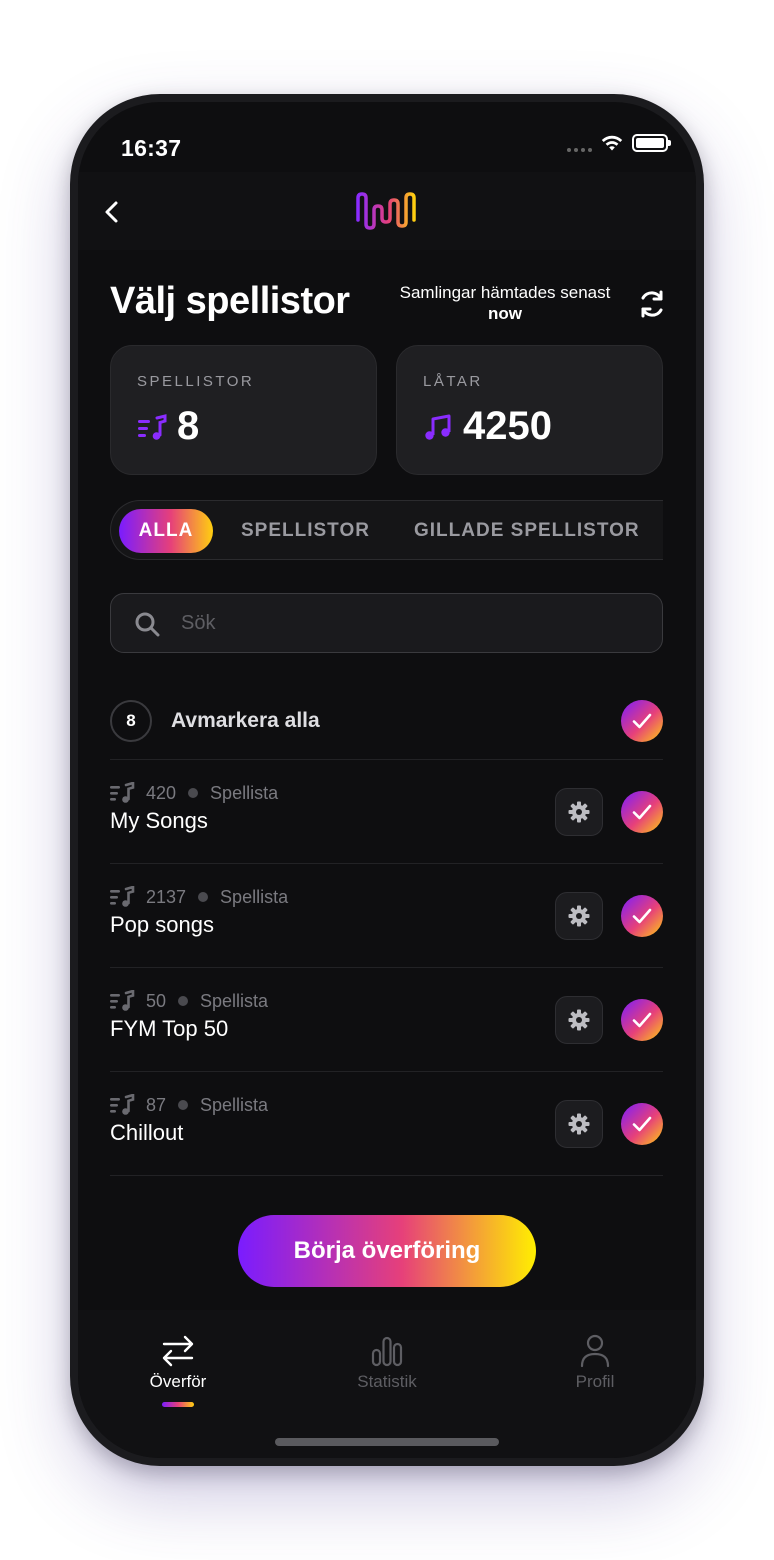  Describe the element at coordinates (453, 381) in the screenshot. I see `tracks-stat-label: LÅTAR` at that location.